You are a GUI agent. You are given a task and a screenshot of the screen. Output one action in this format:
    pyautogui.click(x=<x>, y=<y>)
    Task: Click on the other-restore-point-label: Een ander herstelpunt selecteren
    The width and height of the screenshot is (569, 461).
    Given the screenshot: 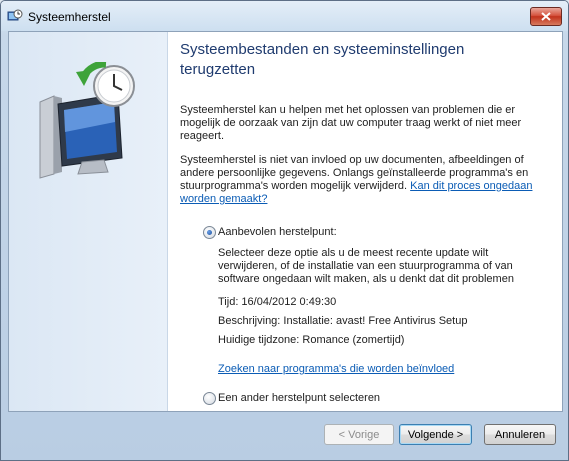 What is the action you would take?
    pyautogui.click(x=299, y=398)
    